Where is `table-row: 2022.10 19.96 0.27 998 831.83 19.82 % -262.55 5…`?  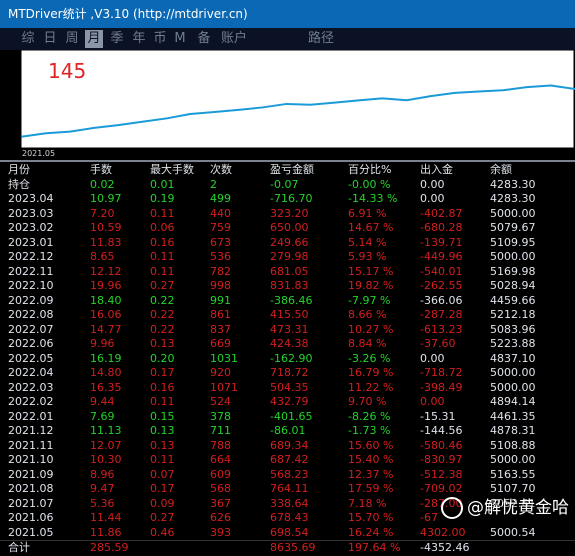
table-row: 2022.10 19.96 0.27 998 831.83 19.82 % -262.55 5… is located at coordinates (287, 286).